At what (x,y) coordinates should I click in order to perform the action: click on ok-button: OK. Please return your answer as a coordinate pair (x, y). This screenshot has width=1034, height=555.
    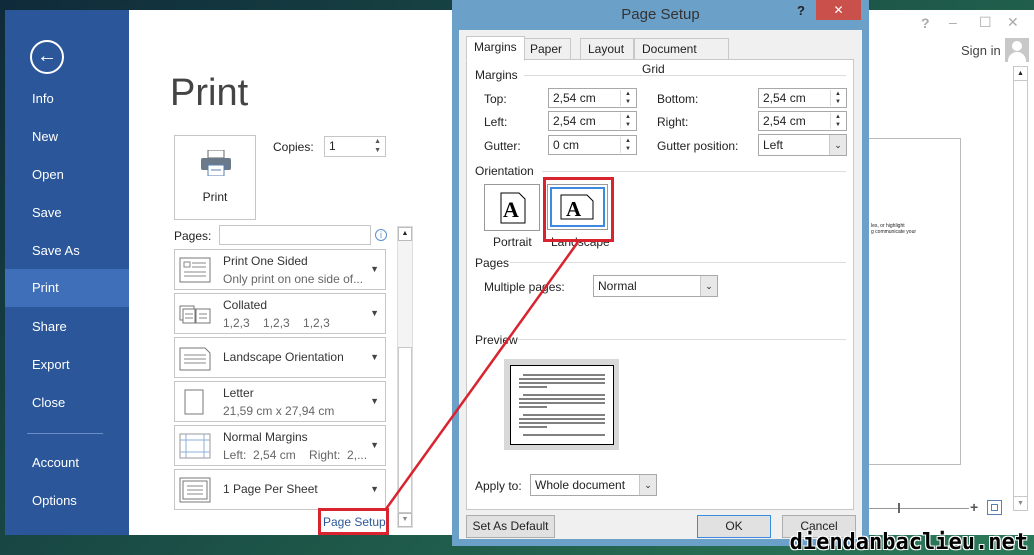
    Looking at the image, I should click on (734, 526).